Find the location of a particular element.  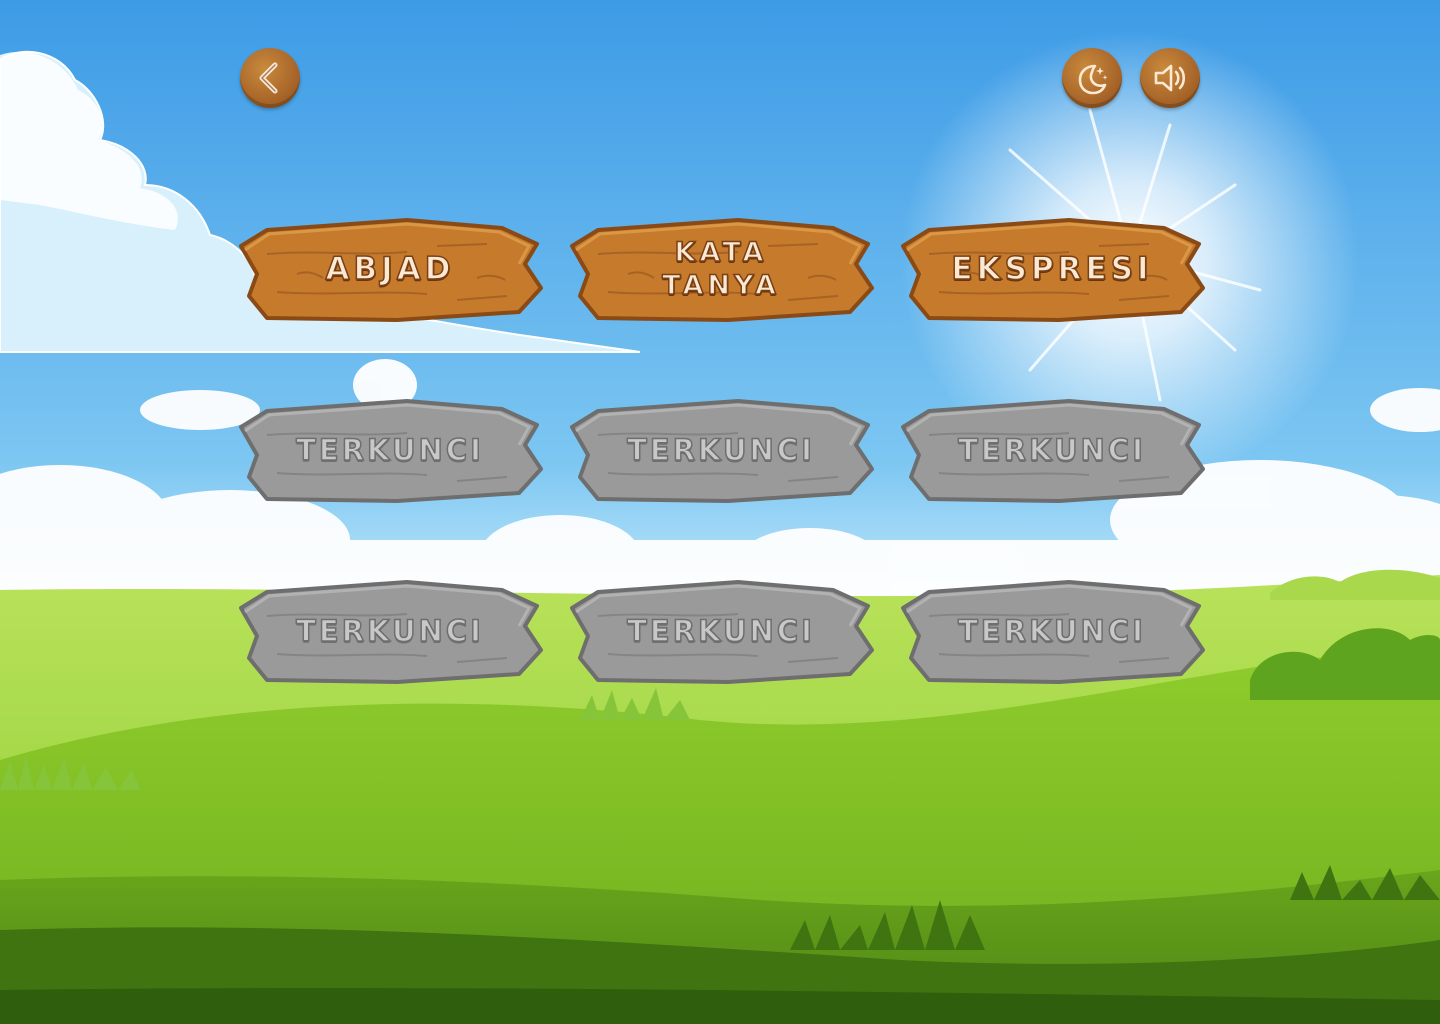

level-label: KATA TANYA is located at coordinates (720, 269).